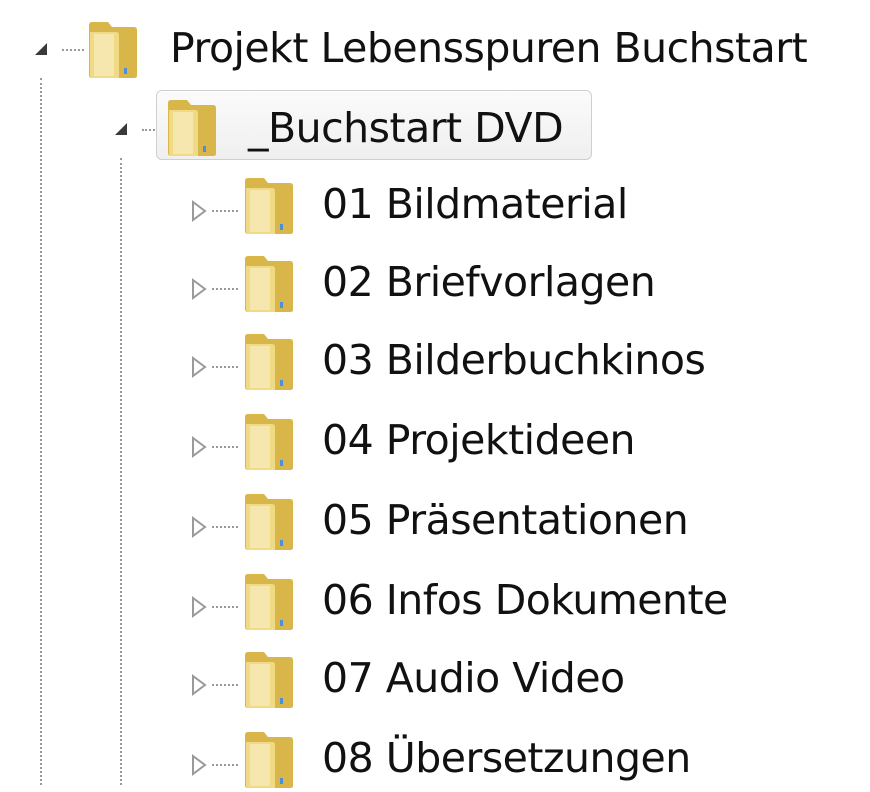 This screenshot has width=870, height=792. I want to click on tree-node-label: 02 Briefvorlagen, so click(489, 282).